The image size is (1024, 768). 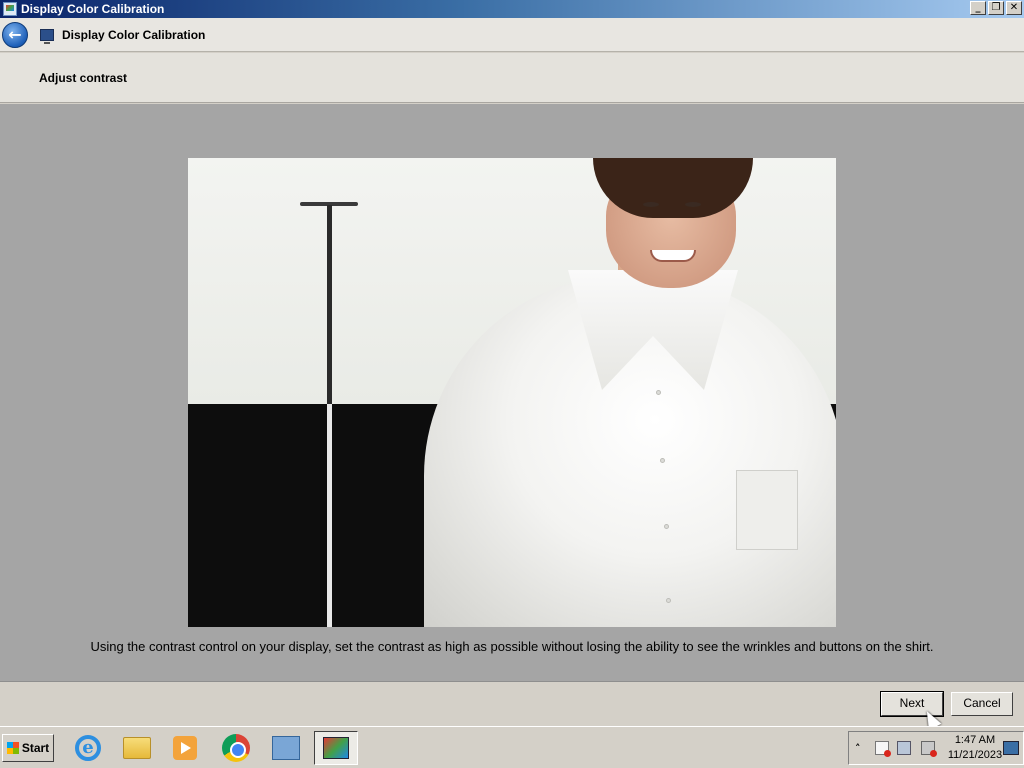 I want to click on page-header: Adjust contrast, so click(x=512, y=78).